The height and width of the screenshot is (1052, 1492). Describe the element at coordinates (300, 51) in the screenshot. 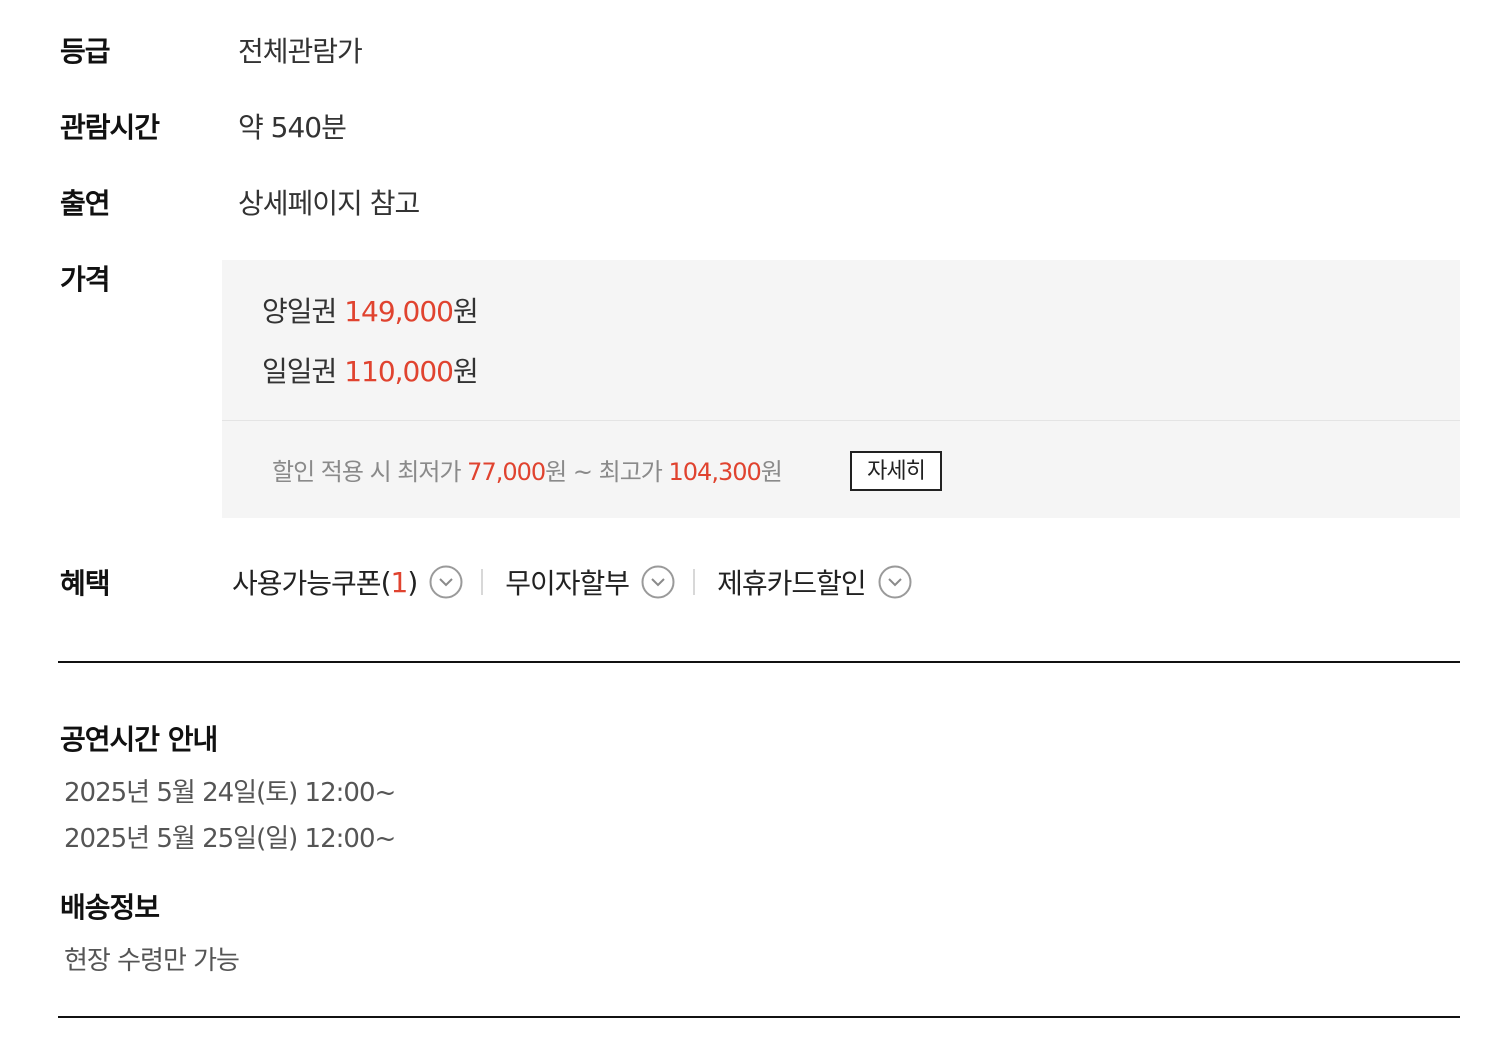

I see `grade-value: 전체관람가` at that location.